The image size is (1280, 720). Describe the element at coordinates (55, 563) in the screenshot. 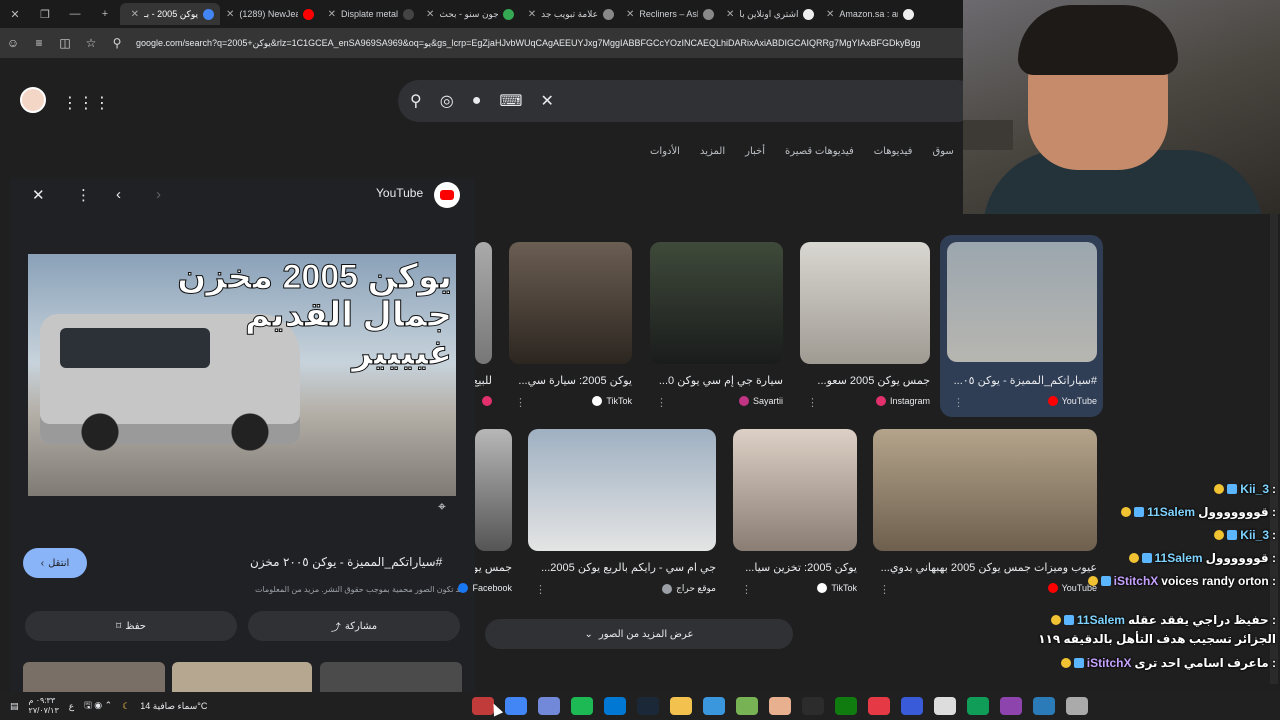

I see `visit-button: ‹ انتقل` at that location.